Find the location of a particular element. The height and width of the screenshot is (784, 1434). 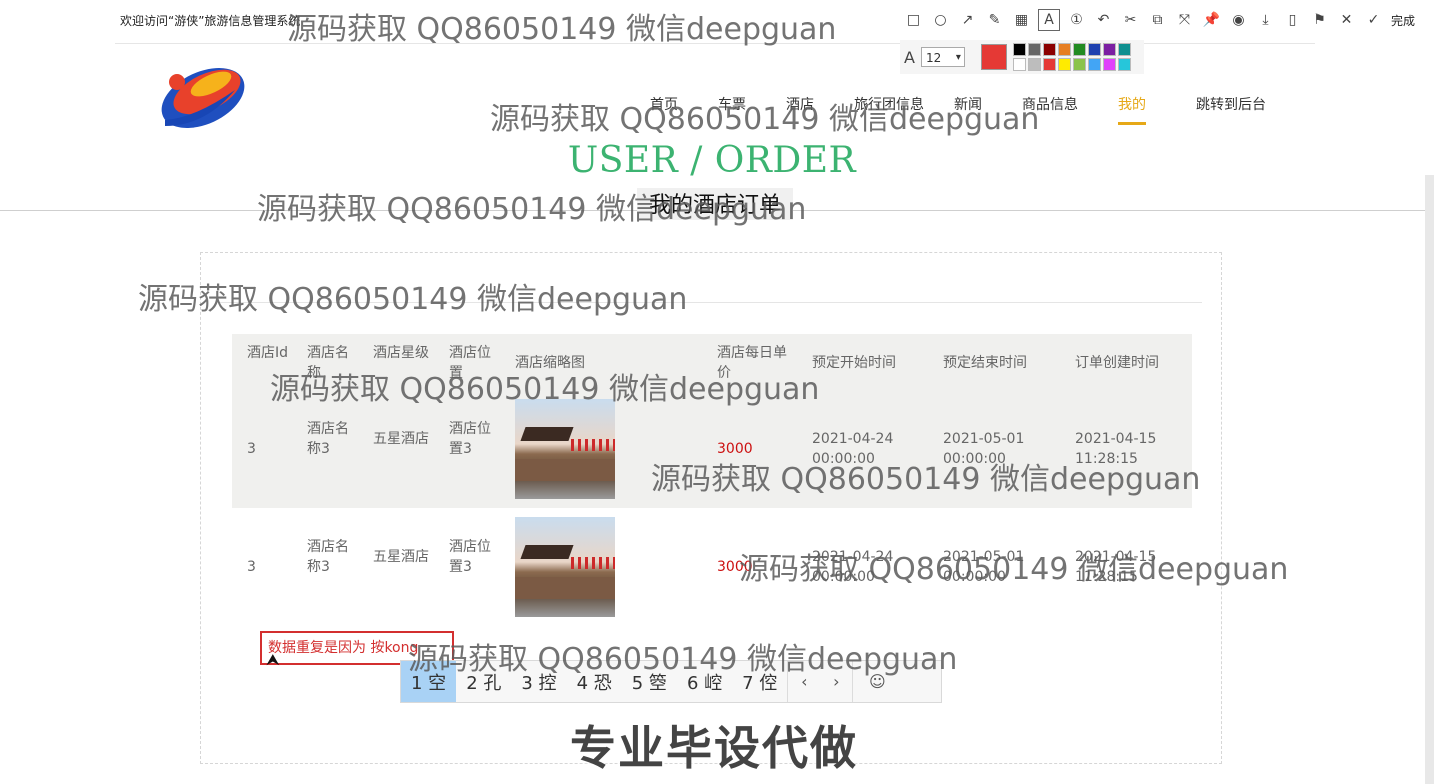

font-icon: A is located at coordinates (909, 57).